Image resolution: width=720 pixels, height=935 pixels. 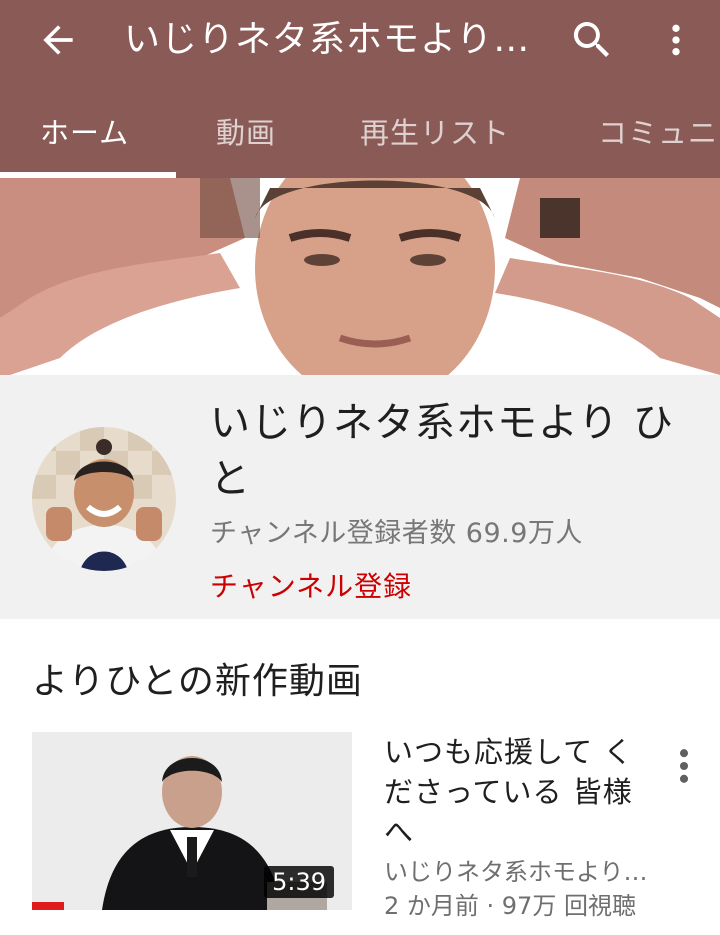 I want to click on subscriber-count: チャンネル登録者数 69.9万人, so click(x=396, y=533).